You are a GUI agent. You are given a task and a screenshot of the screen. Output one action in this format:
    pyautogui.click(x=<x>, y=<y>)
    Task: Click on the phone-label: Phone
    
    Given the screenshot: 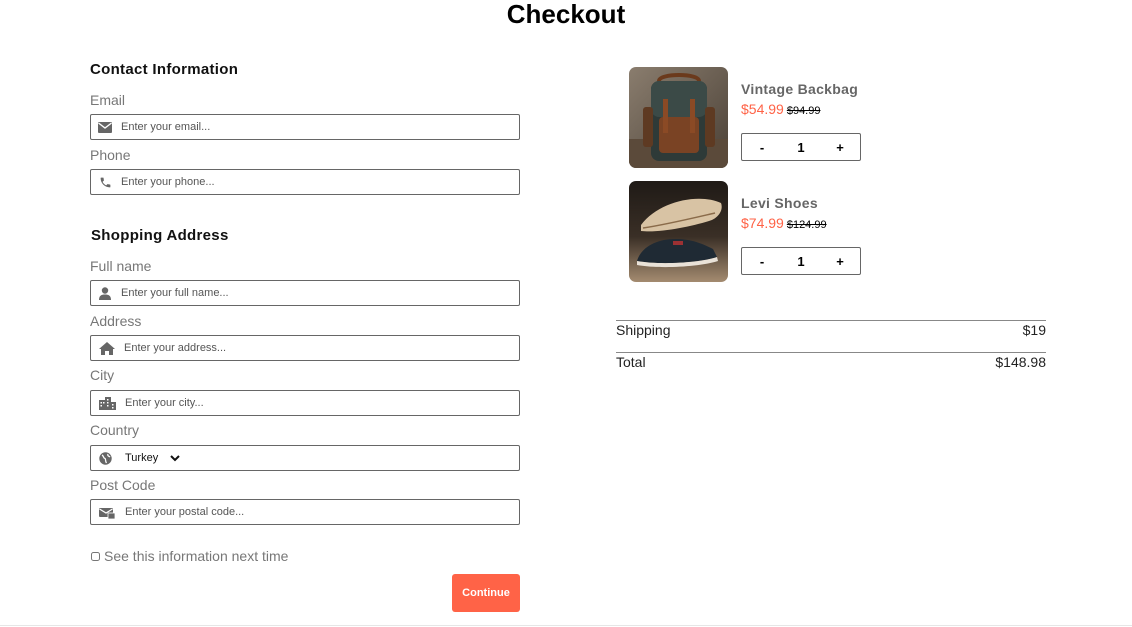 What is the action you would take?
    pyautogui.click(x=110, y=155)
    